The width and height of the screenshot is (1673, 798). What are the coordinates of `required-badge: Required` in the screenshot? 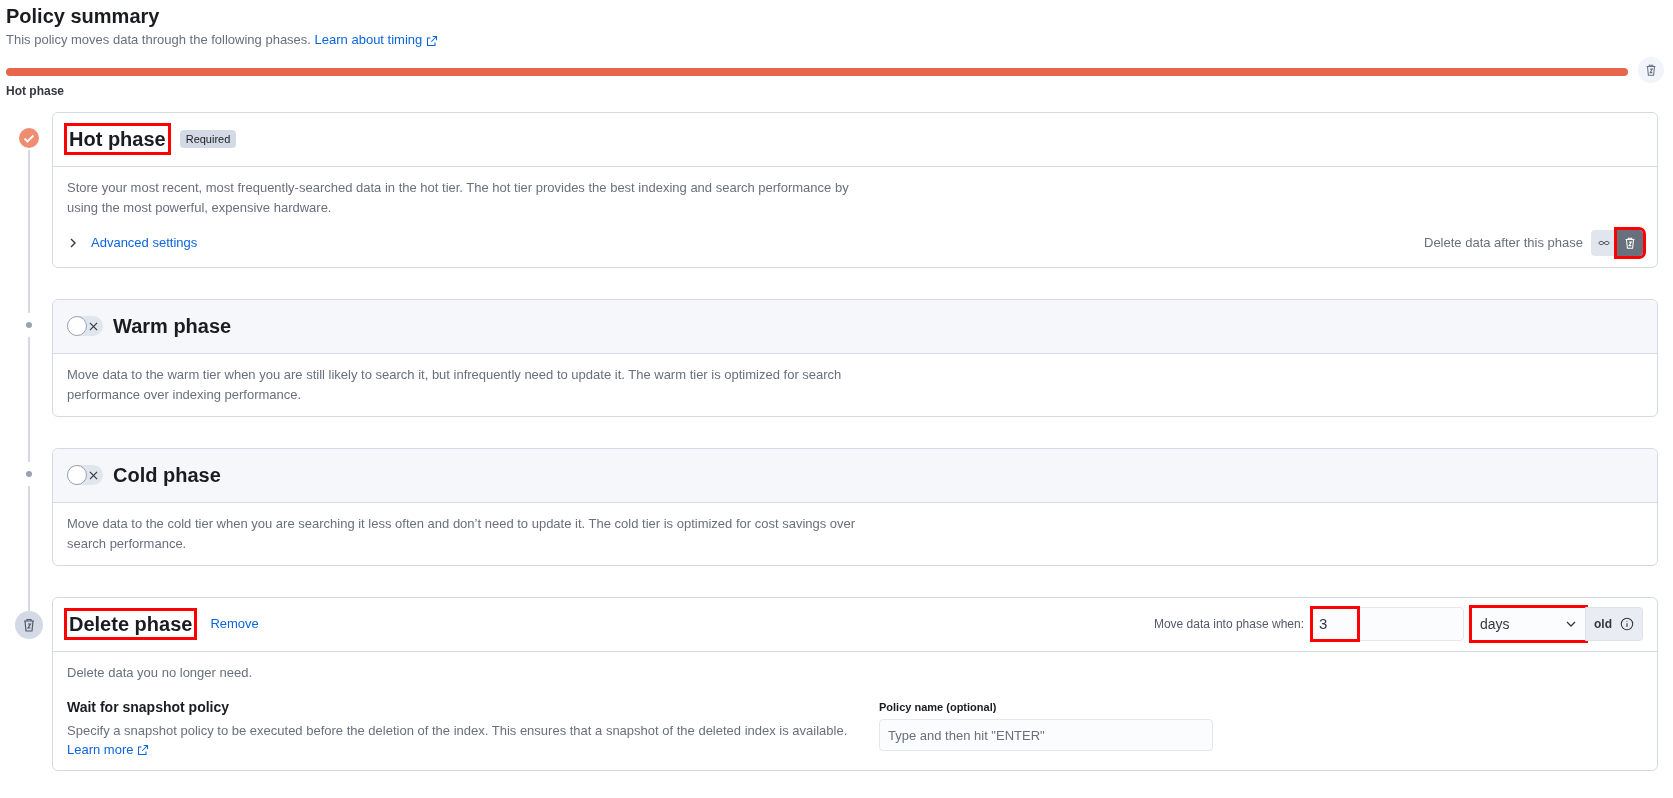 It's located at (208, 139).